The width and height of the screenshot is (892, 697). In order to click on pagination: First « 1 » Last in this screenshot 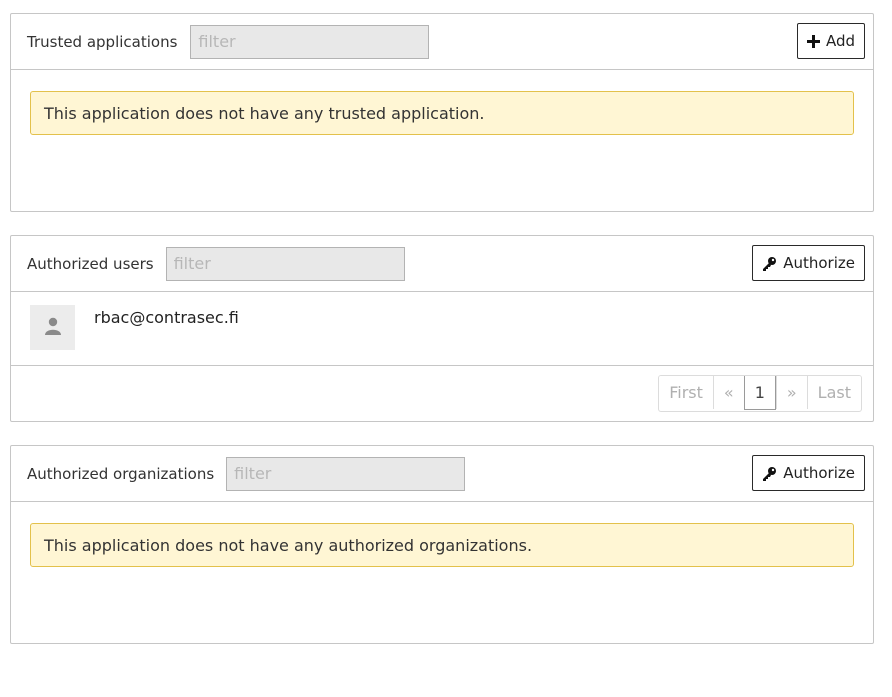, I will do `click(760, 393)`.